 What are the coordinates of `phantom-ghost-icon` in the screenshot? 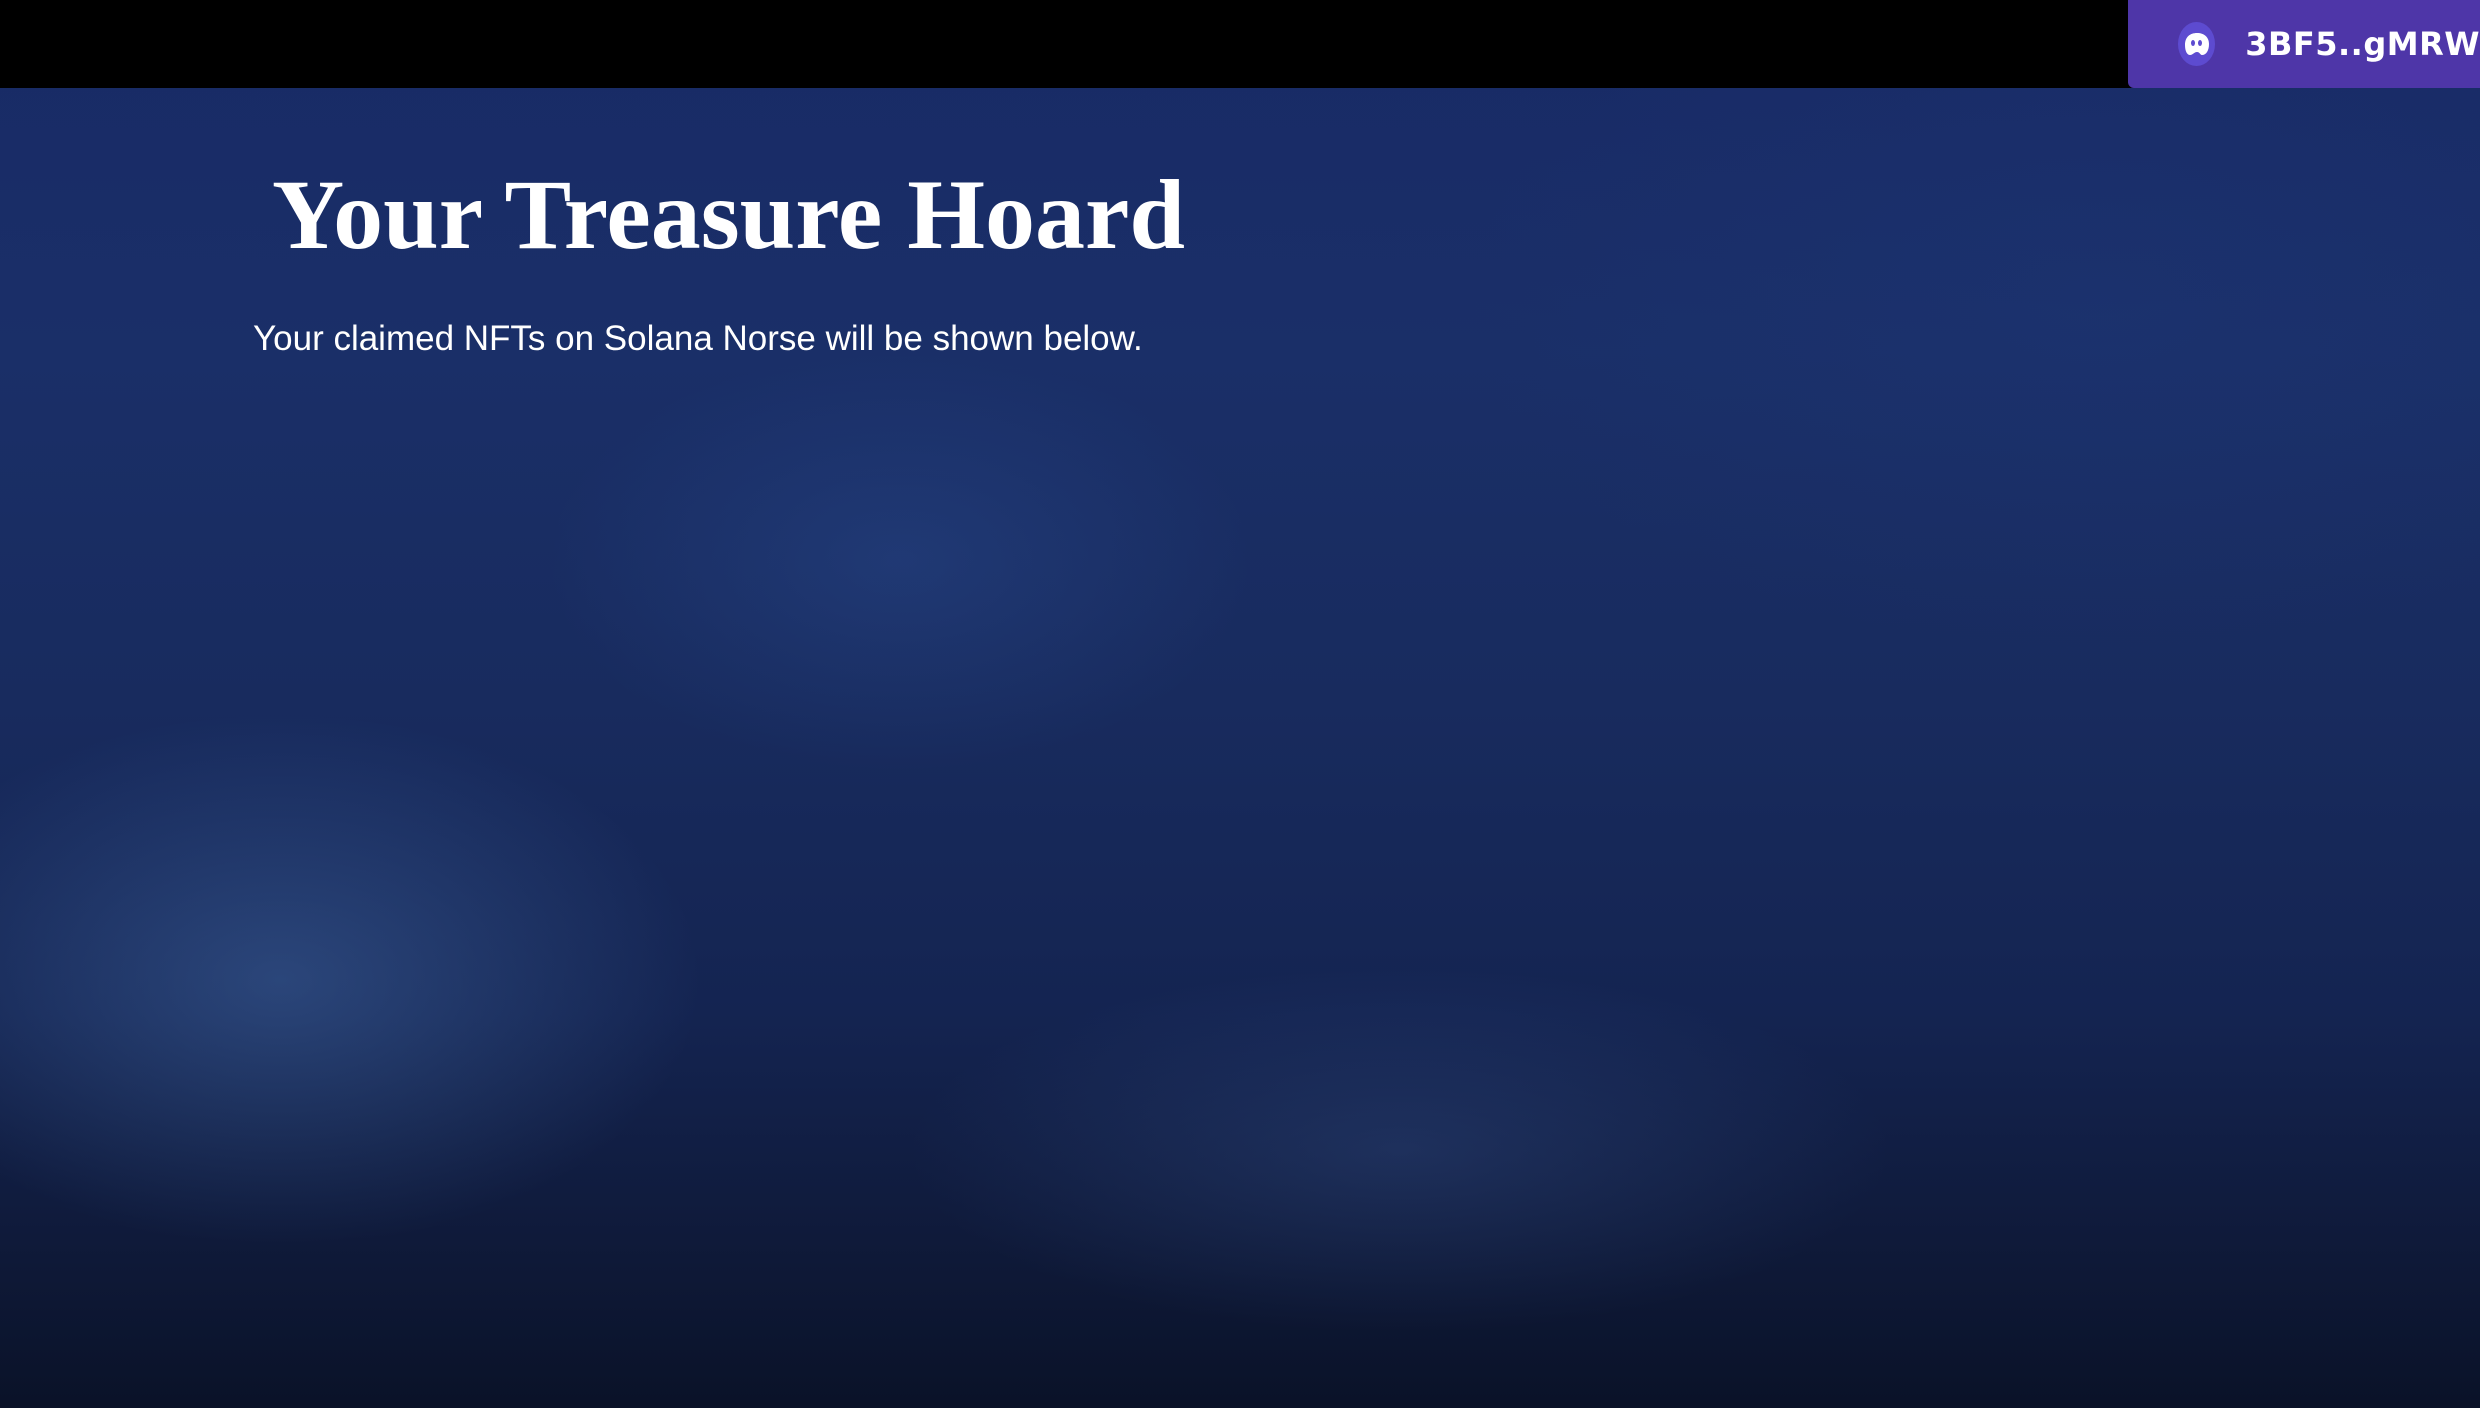 It's located at (2197, 44).